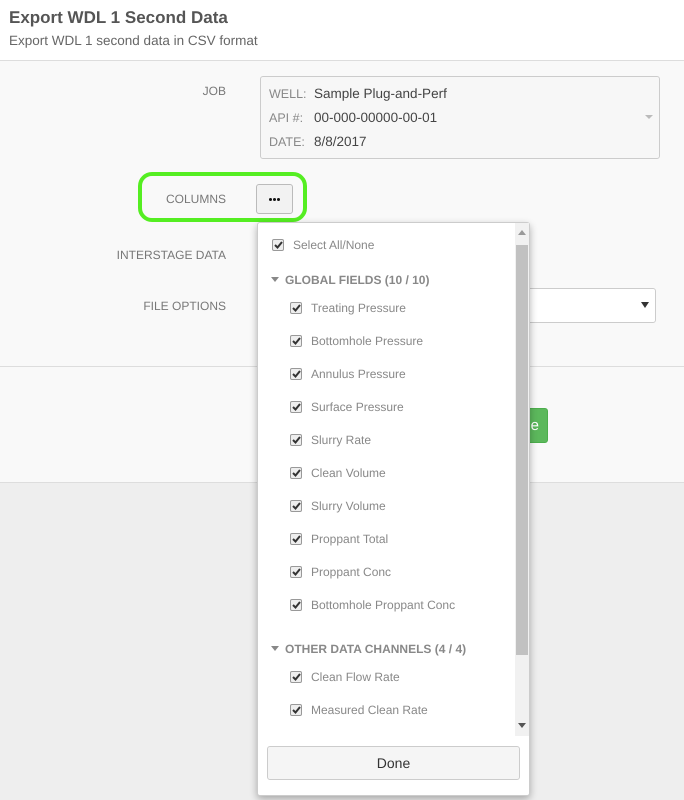 The height and width of the screenshot is (800, 684). I want to click on done-button: Done, so click(393, 763).